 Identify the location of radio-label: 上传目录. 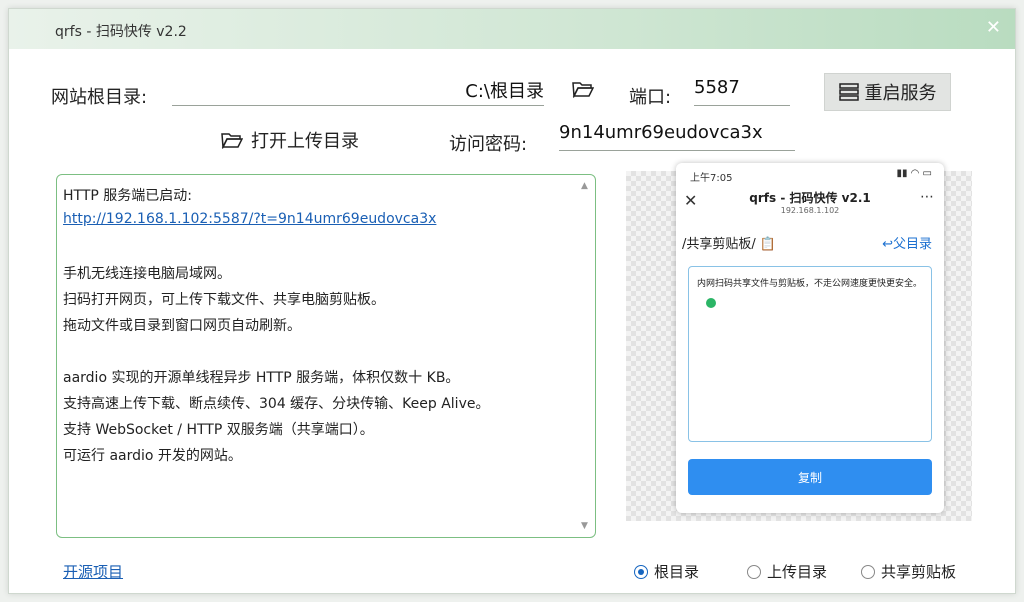
(797, 572).